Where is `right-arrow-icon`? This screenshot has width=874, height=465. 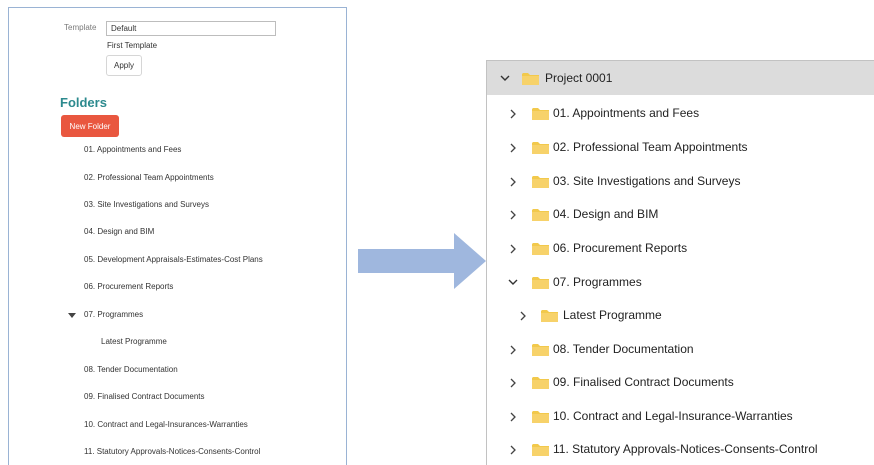
right-arrow-icon is located at coordinates (422, 261).